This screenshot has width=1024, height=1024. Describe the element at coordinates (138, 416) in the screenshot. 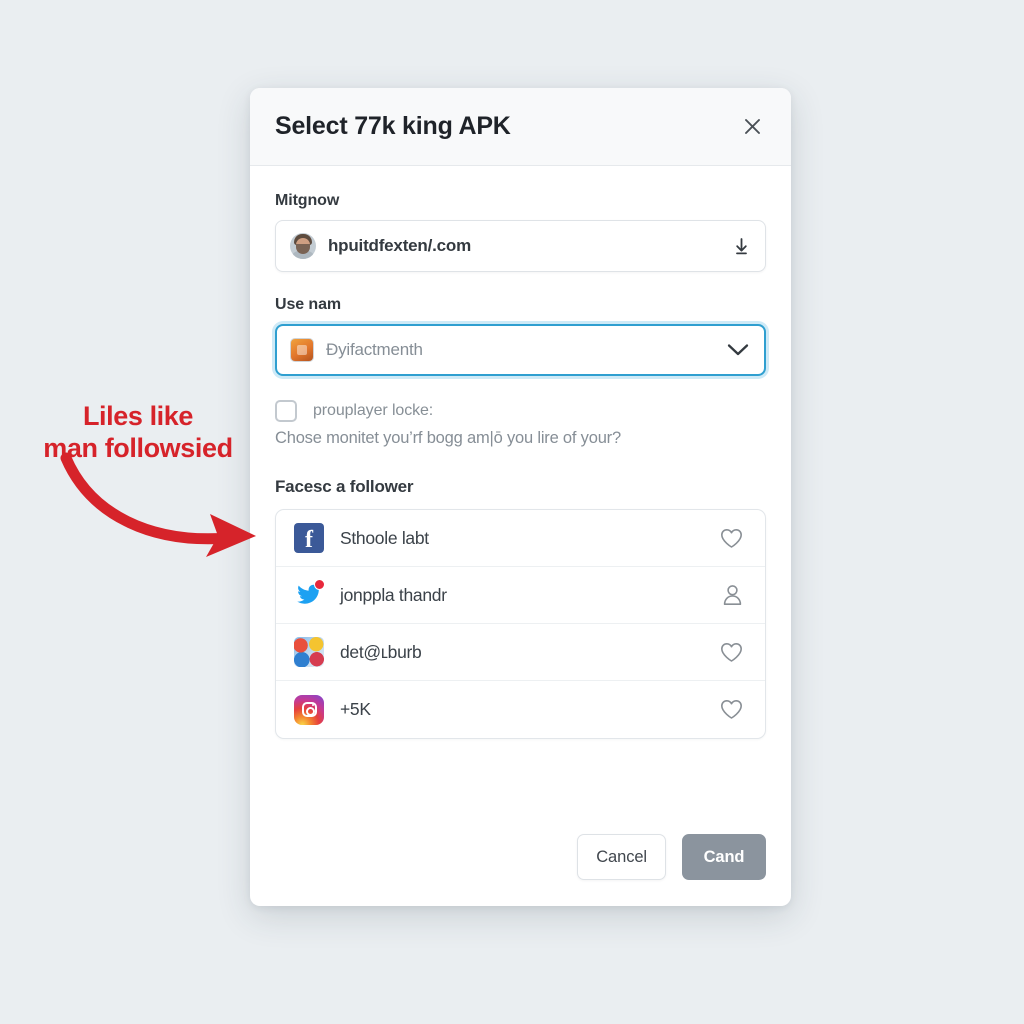

I see `annotation-line-1: Liles like` at that location.